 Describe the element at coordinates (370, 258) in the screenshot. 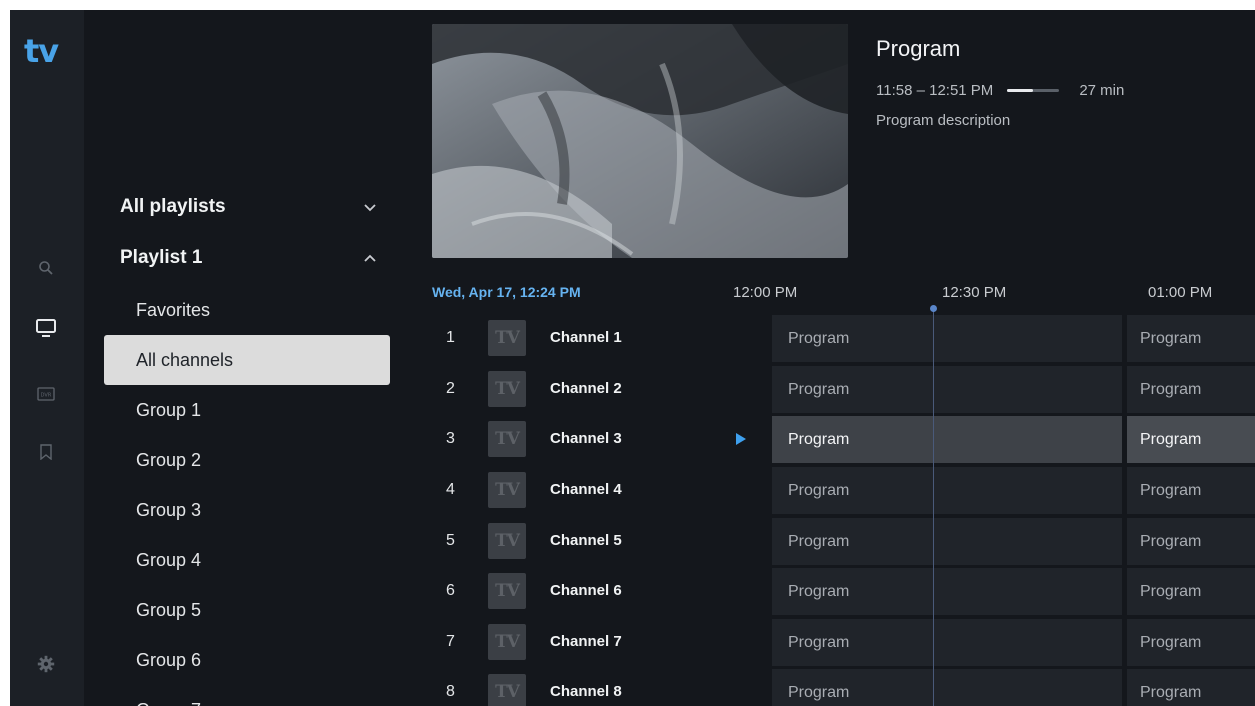

I see `chevron-up-icon` at that location.